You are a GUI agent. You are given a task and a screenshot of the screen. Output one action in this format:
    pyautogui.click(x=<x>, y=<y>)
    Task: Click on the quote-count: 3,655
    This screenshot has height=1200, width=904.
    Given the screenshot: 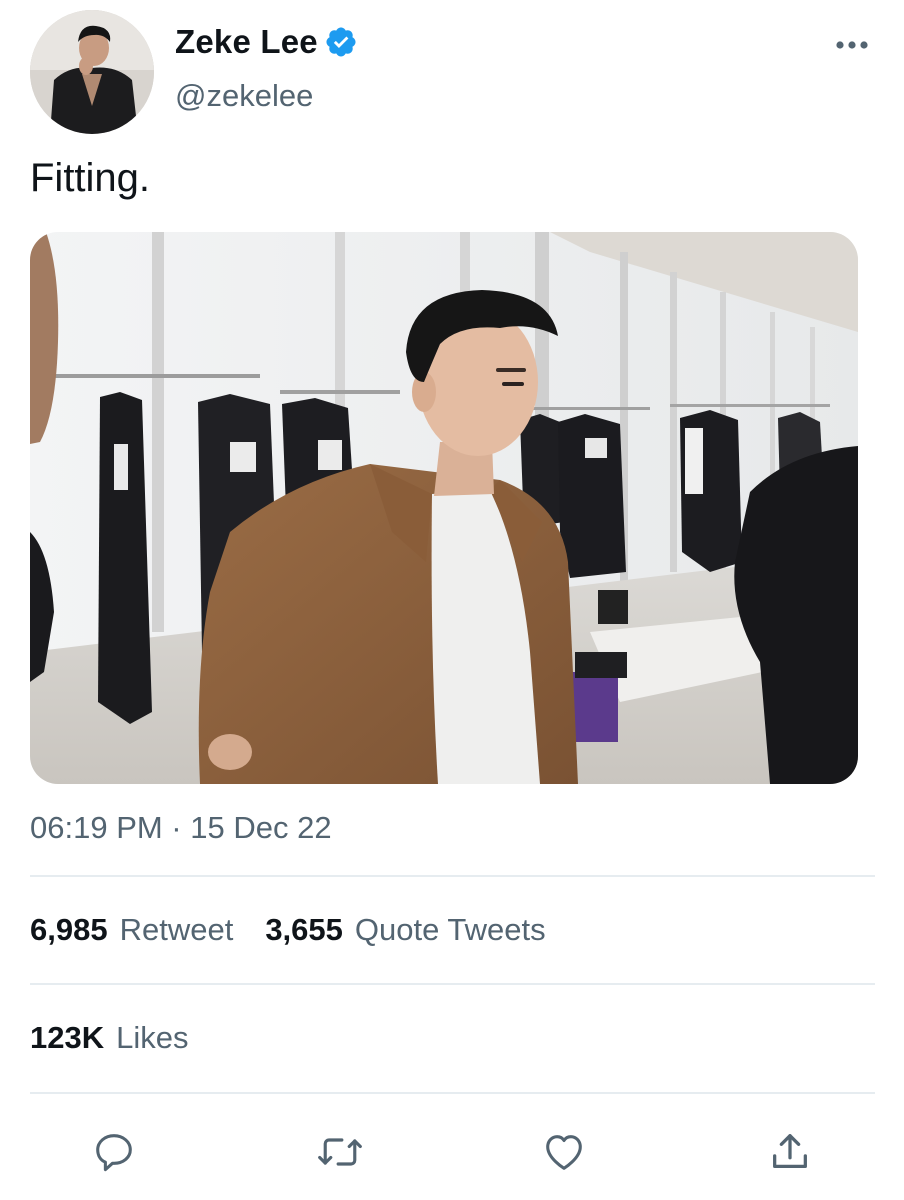 What is the action you would take?
    pyautogui.click(x=304, y=929)
    